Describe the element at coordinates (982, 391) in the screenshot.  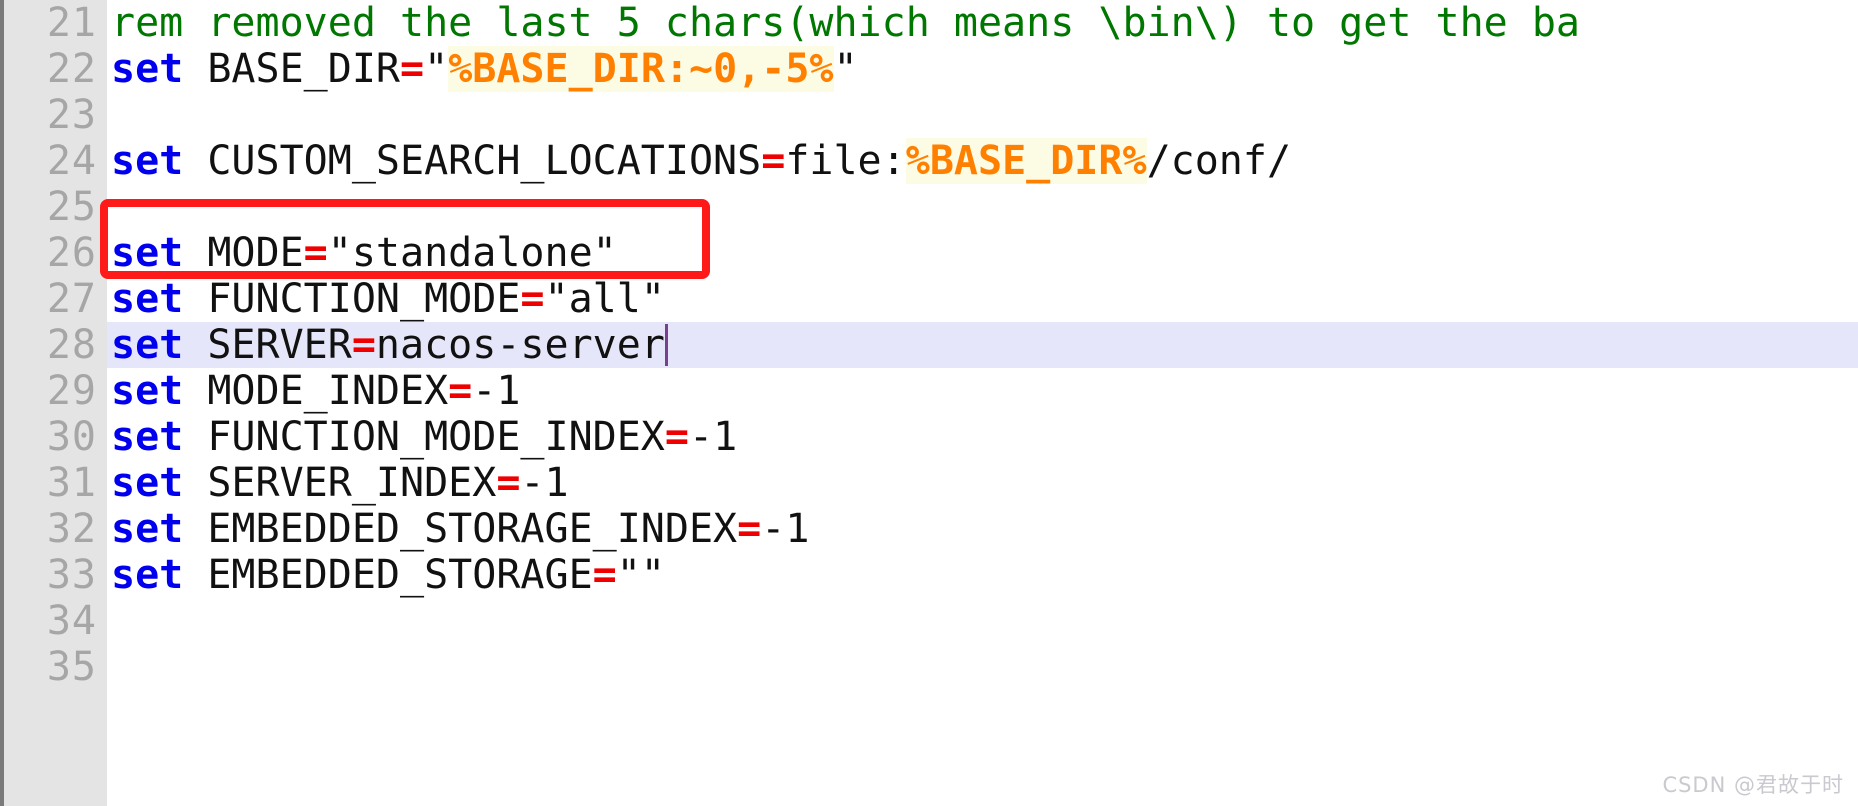
I see `code-line: set MODE_INDEX=-1` at that location.